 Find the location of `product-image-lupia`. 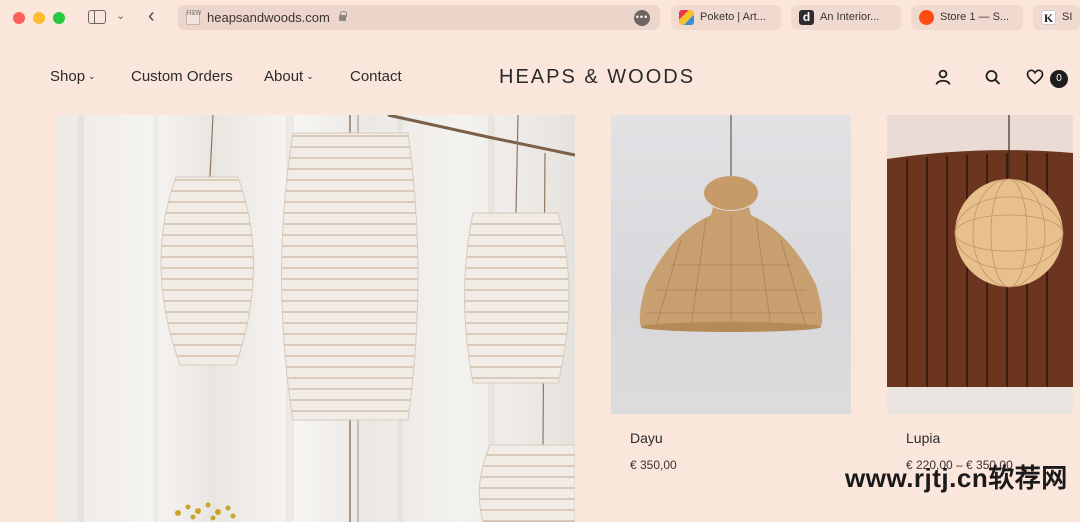

product-image-lupia is located at coordinates (980, 264).